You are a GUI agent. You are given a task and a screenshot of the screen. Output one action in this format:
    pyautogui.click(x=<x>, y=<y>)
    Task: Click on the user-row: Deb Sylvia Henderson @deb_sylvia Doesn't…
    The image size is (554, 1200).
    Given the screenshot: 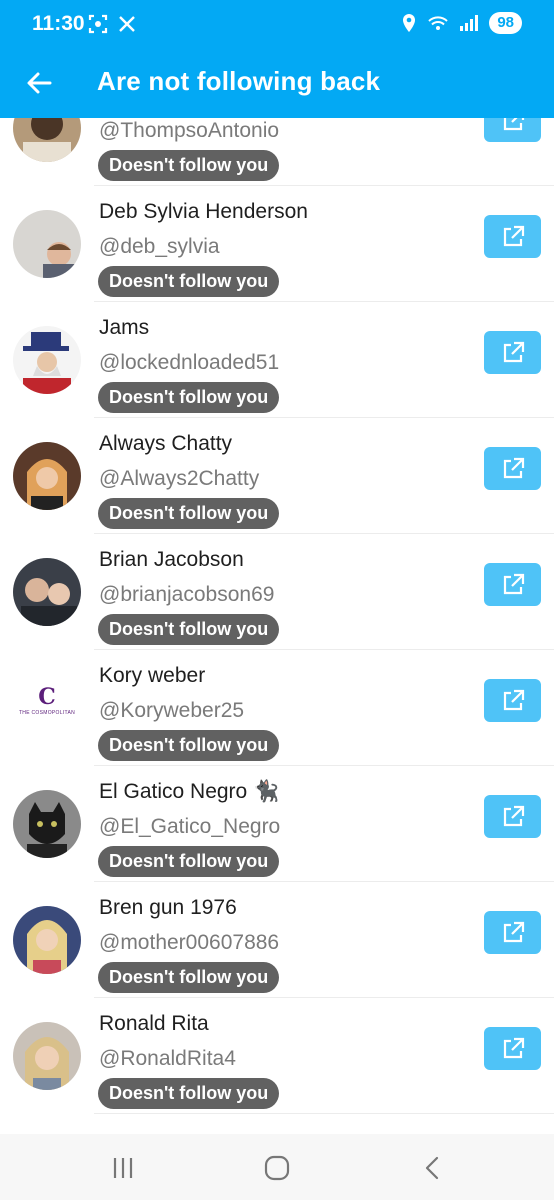 What is the action you would take?
    pyautogui.click(x=277, y=244)
    